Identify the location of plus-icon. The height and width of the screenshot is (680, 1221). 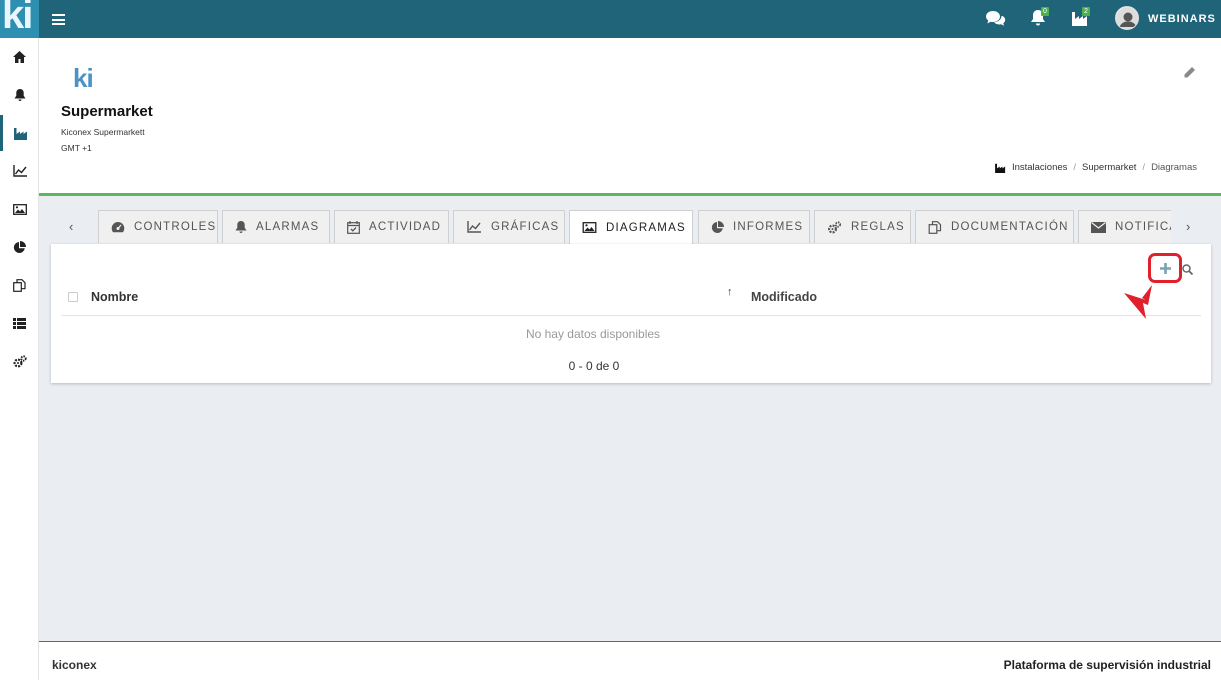
(1165, 268).